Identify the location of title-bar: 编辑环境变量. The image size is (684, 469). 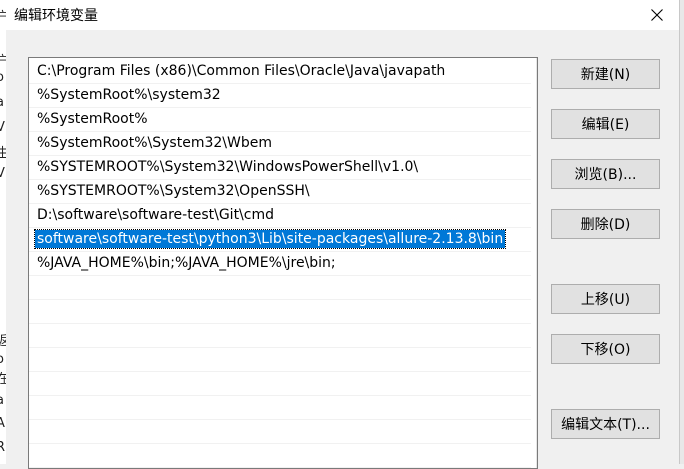
(343, 15).